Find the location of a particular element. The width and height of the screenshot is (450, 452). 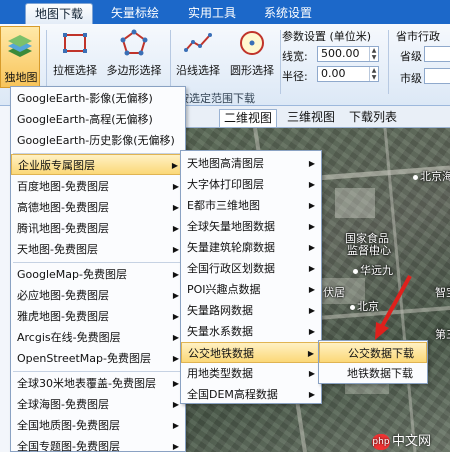

single-map-button: 独地图 is located at coordinates (20, 57).